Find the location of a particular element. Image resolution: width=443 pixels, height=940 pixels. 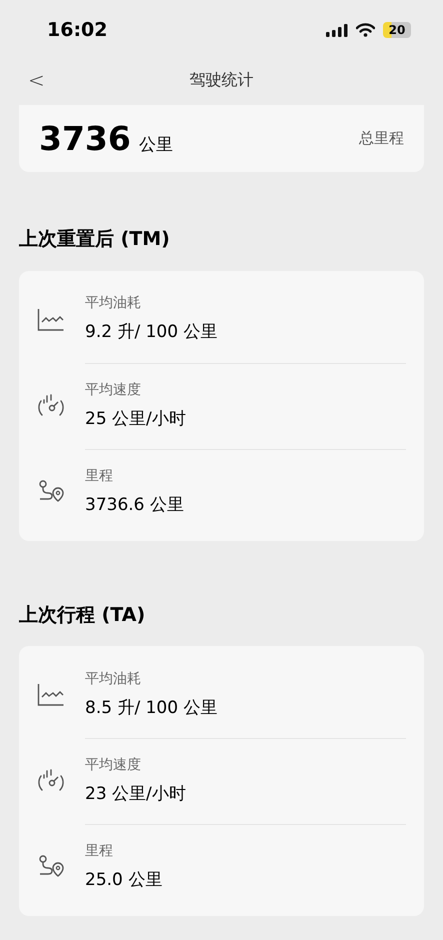

stat-value: 25.0 公里 is located at coordinates (124, 880).